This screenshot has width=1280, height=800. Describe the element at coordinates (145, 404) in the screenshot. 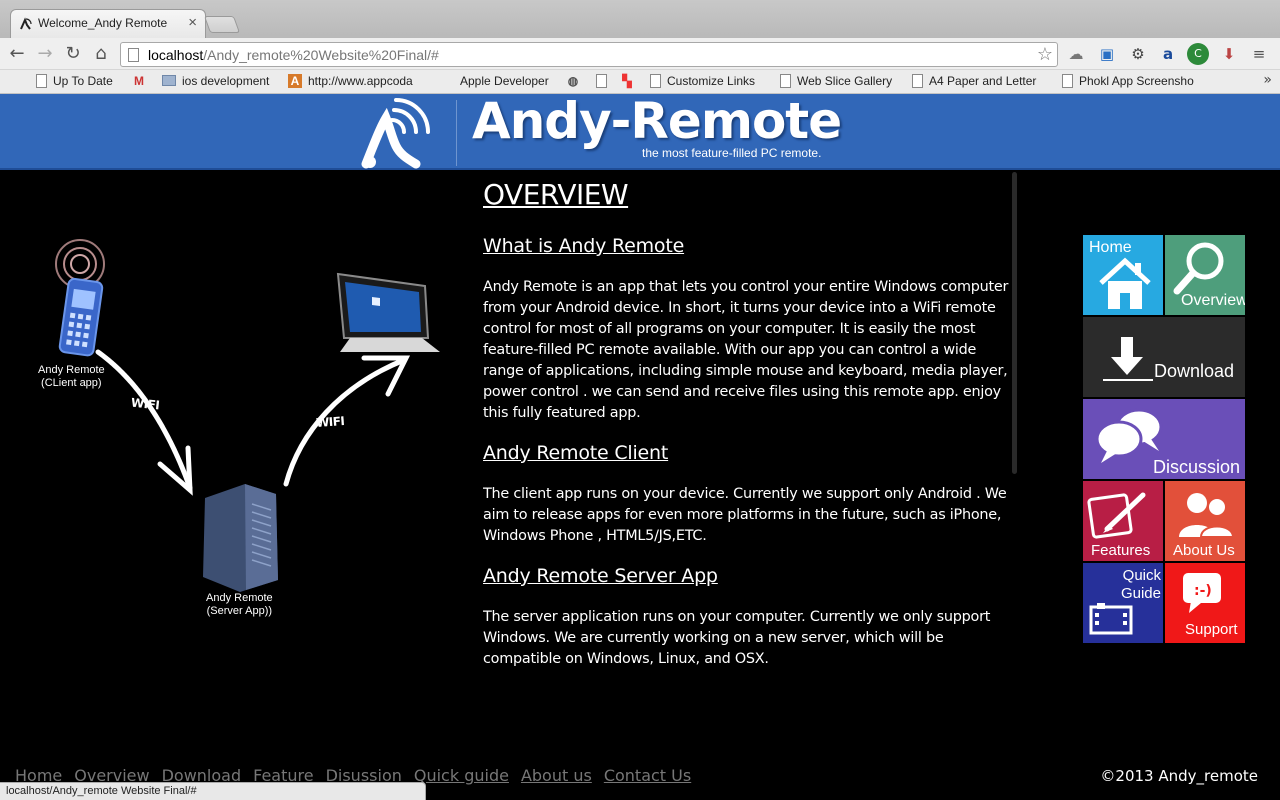

I see `wifi-label-client: WIFI` at that location.